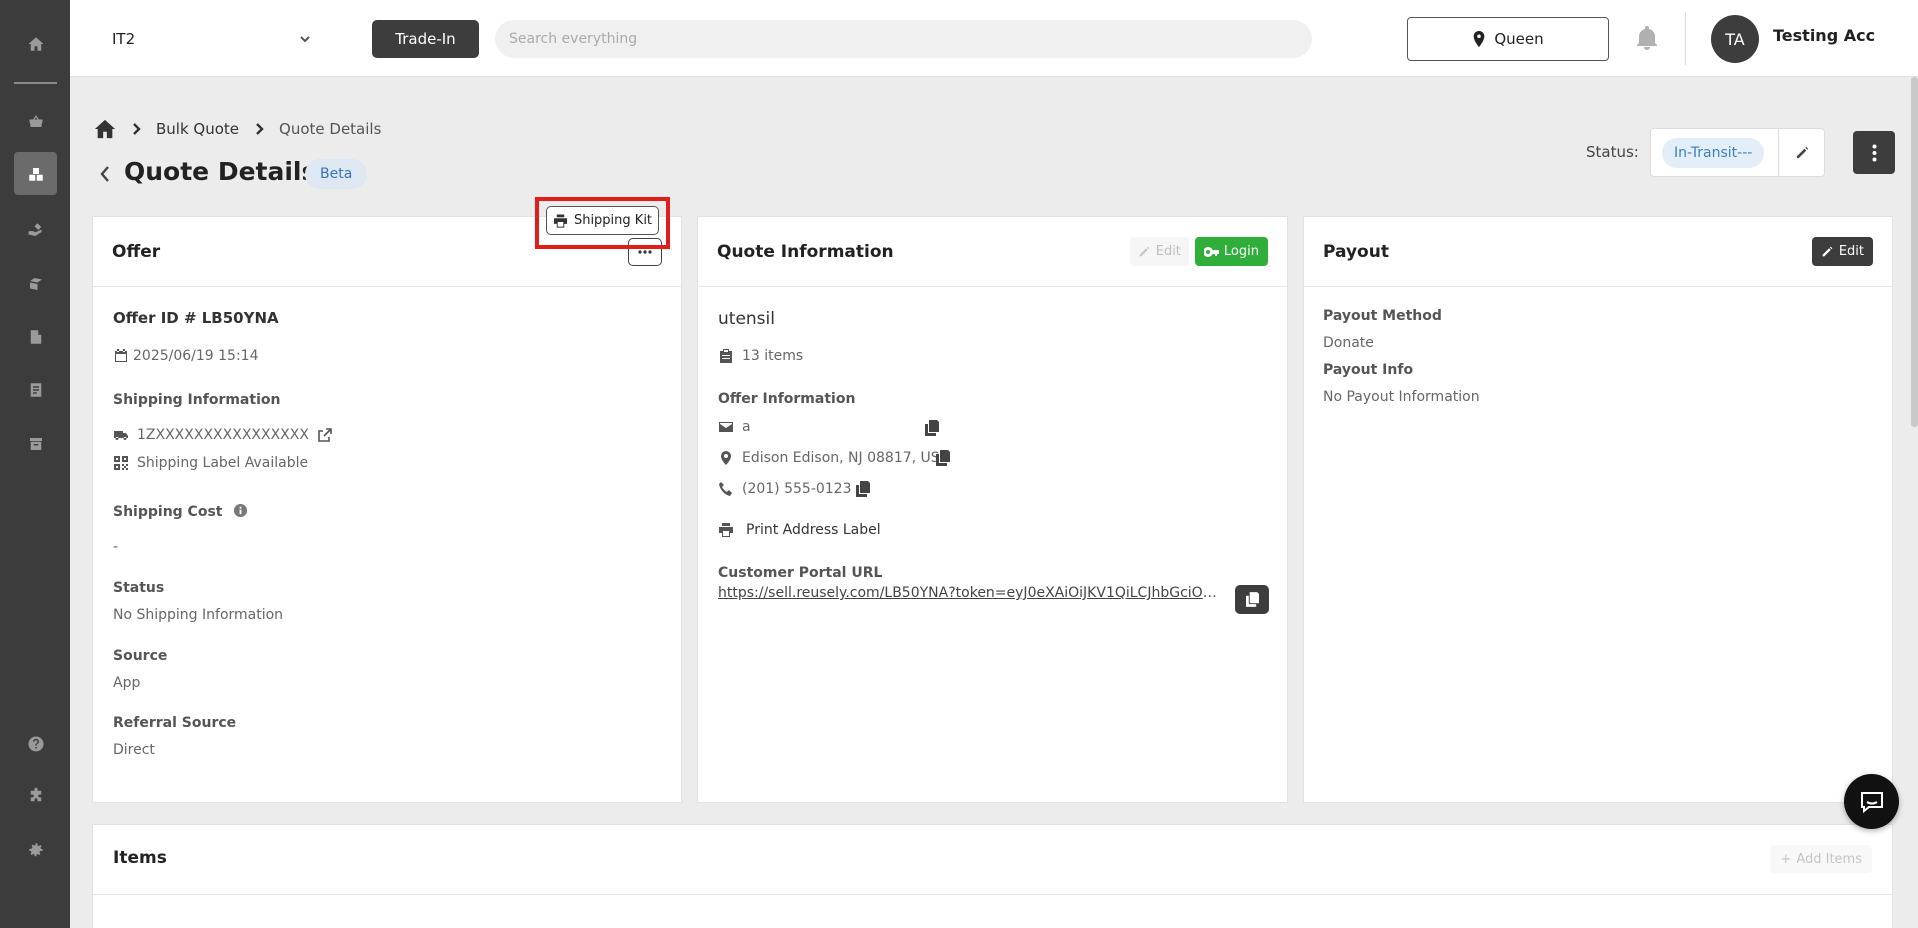 This screenshot has height=928, width=1918. I want to click on add-items-button: + Add Items, so click(1821, 859).